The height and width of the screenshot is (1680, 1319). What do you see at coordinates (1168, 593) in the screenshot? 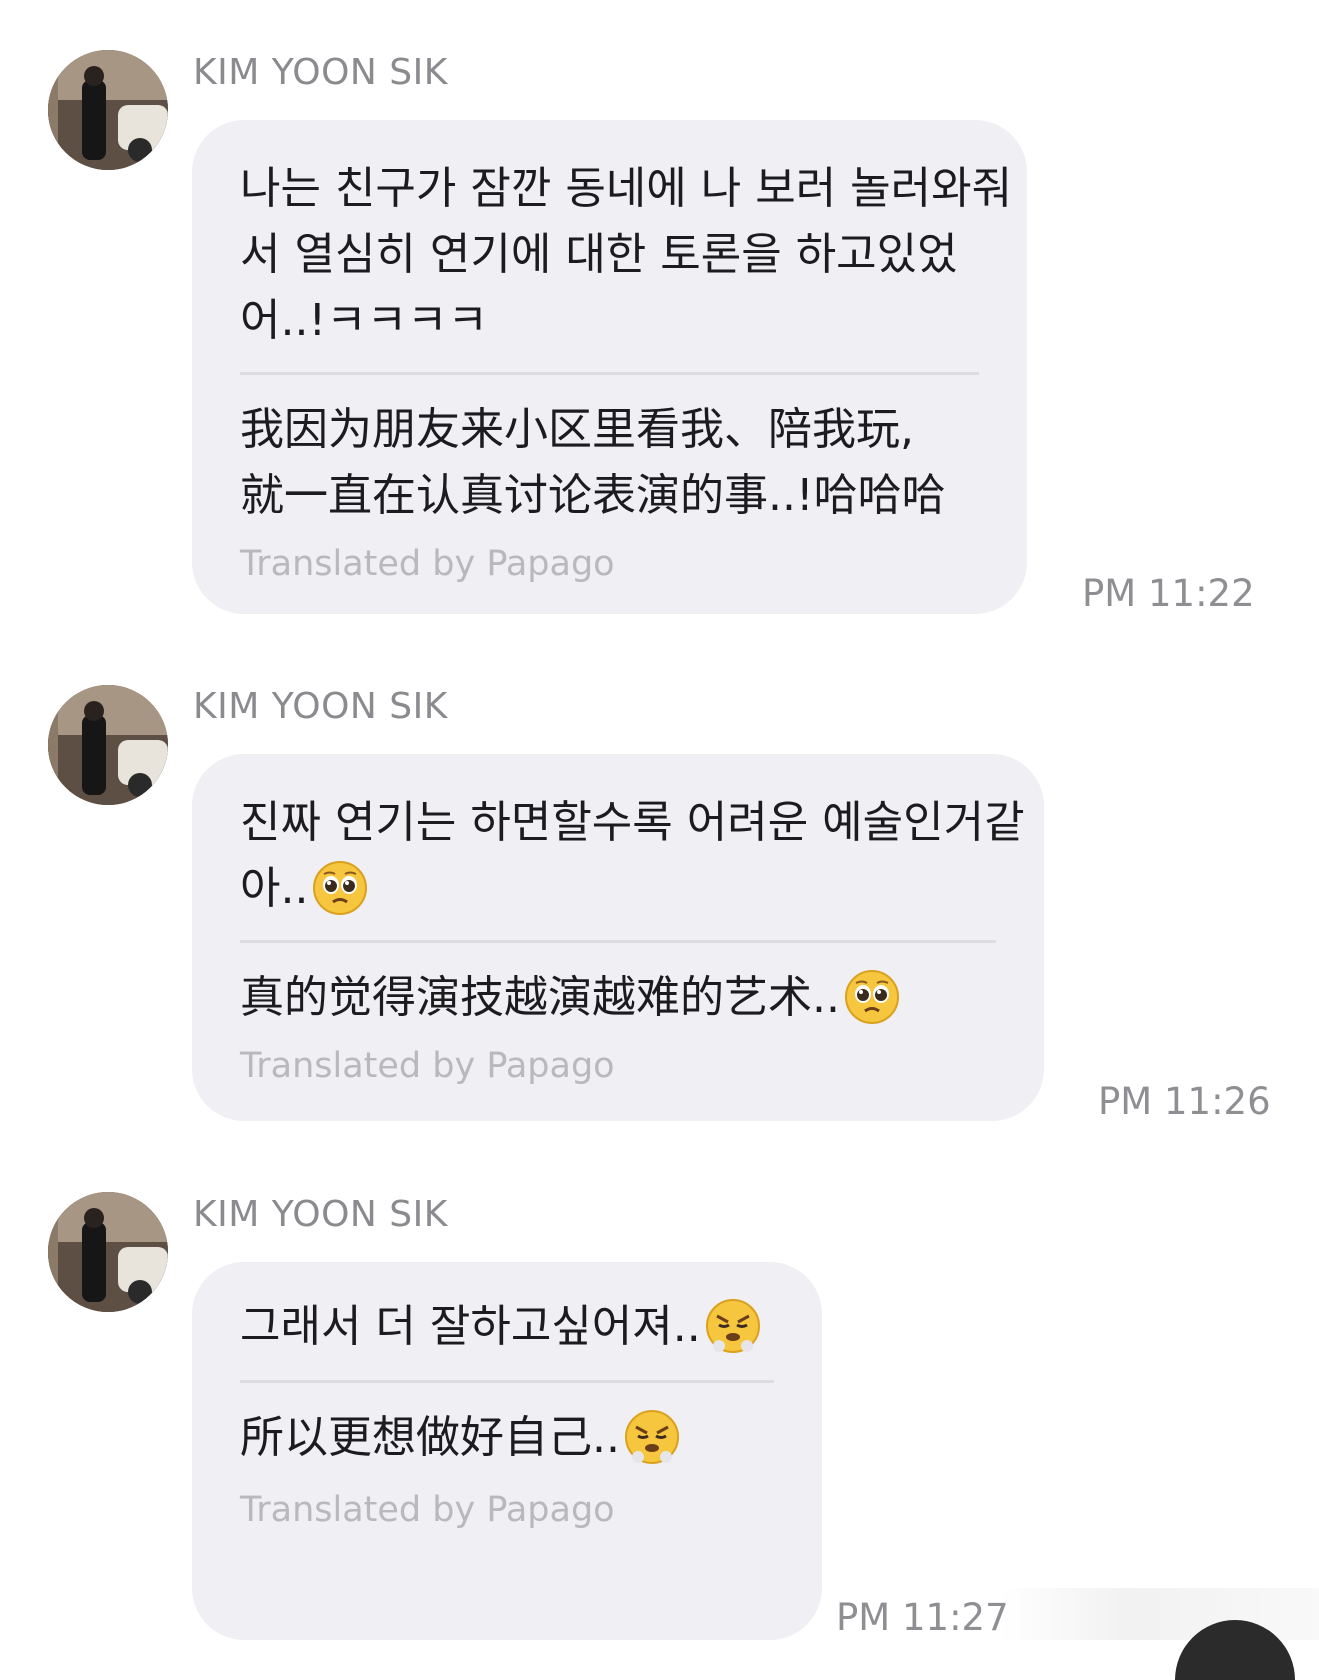
I see `message-time: PM 11:22` at bounding box center [1168, 593].